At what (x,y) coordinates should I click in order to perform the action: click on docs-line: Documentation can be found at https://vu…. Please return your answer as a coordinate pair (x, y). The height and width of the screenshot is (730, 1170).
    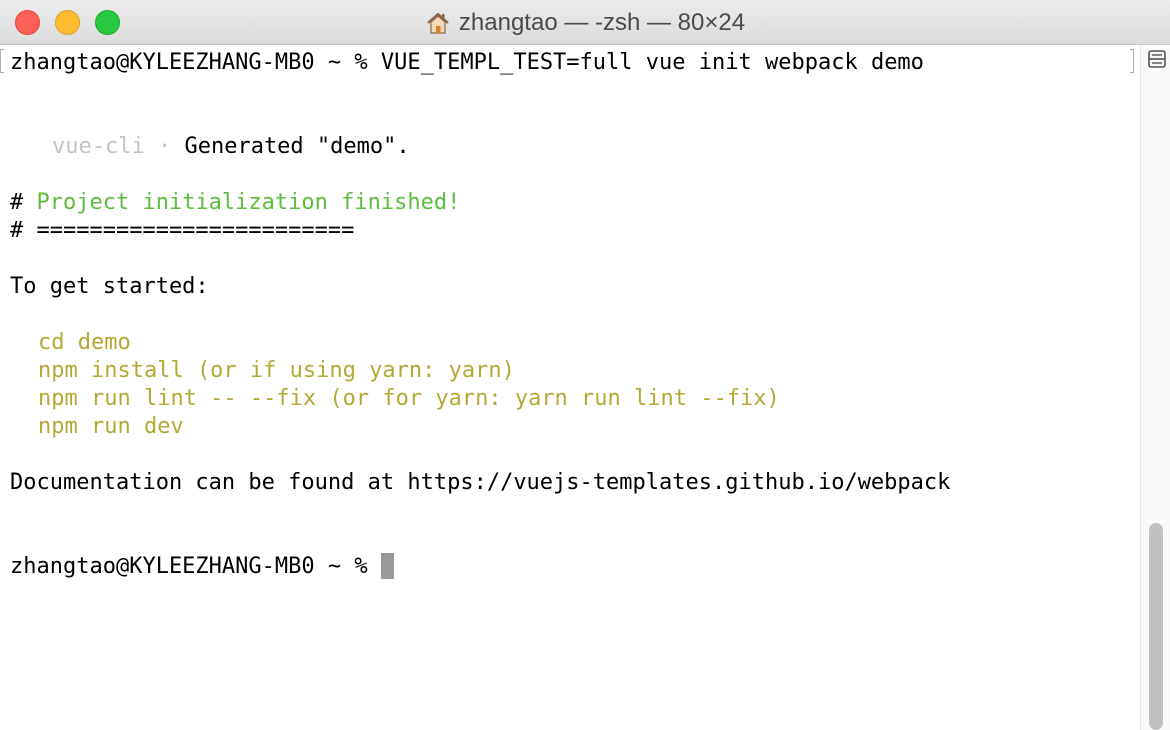
    Looking at the image, I should click on (480, 482).